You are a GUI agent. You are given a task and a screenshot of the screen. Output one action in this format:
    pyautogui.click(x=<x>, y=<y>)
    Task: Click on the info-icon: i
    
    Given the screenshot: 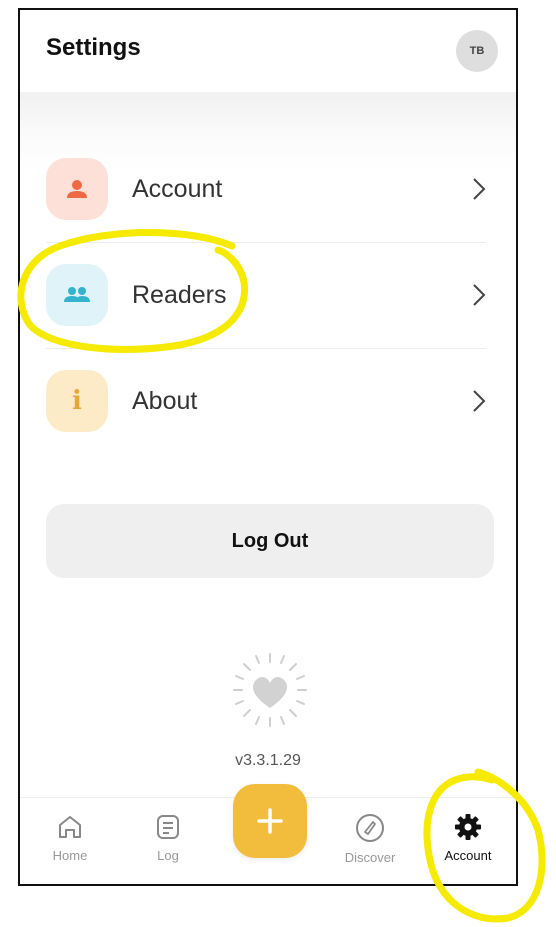 What is the action you would take?
    pyautogui.click(x=77, y=401)
    